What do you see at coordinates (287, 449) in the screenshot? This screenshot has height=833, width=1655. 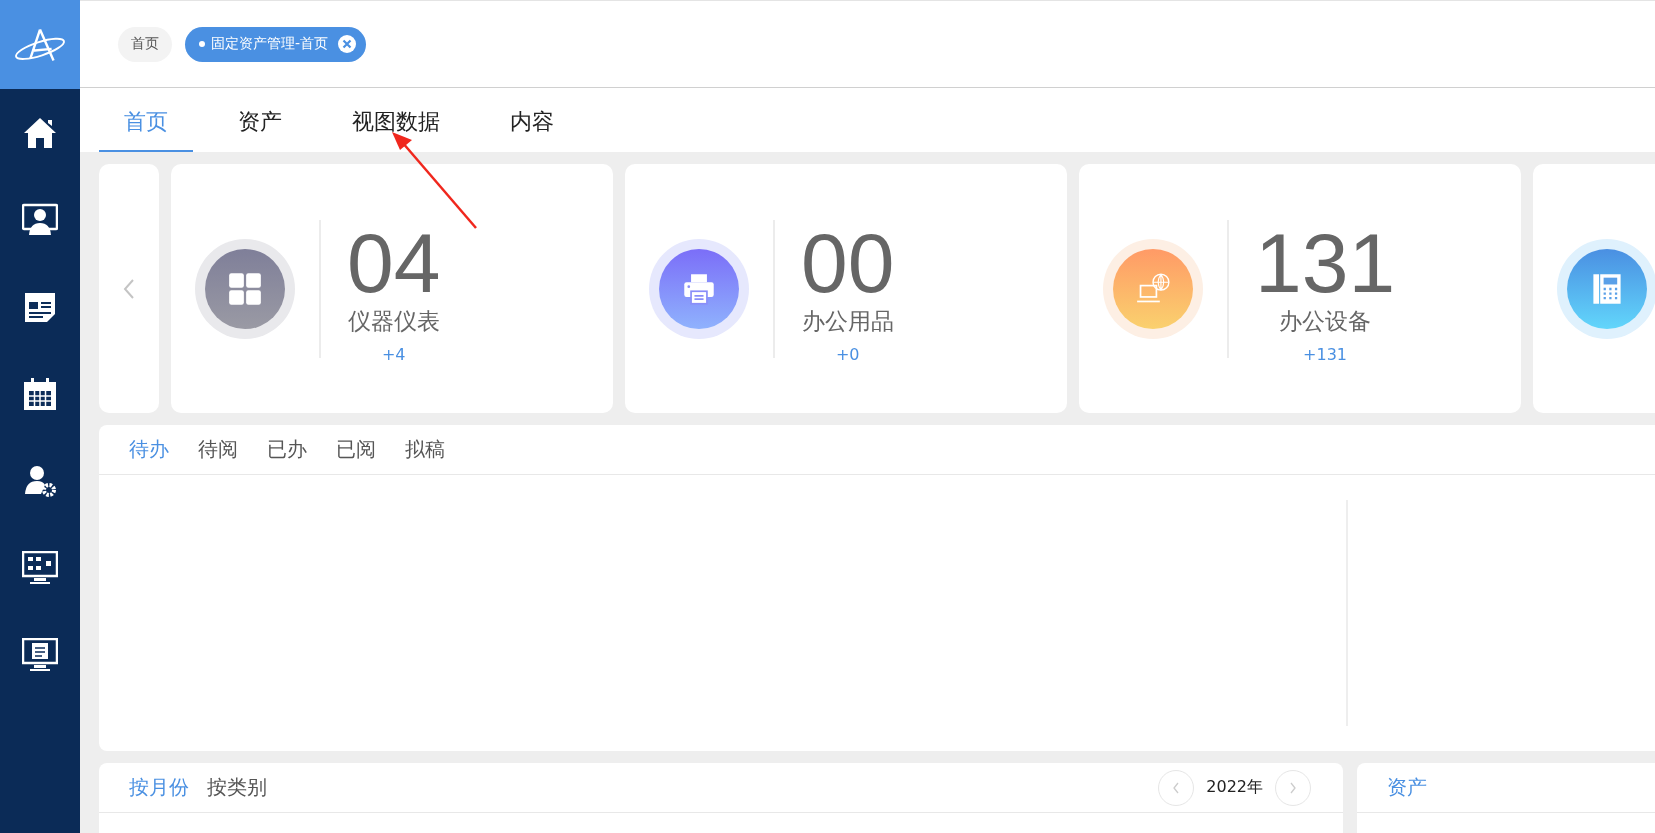 I see `task-tab: 已办` at bounding box center [287, 449].